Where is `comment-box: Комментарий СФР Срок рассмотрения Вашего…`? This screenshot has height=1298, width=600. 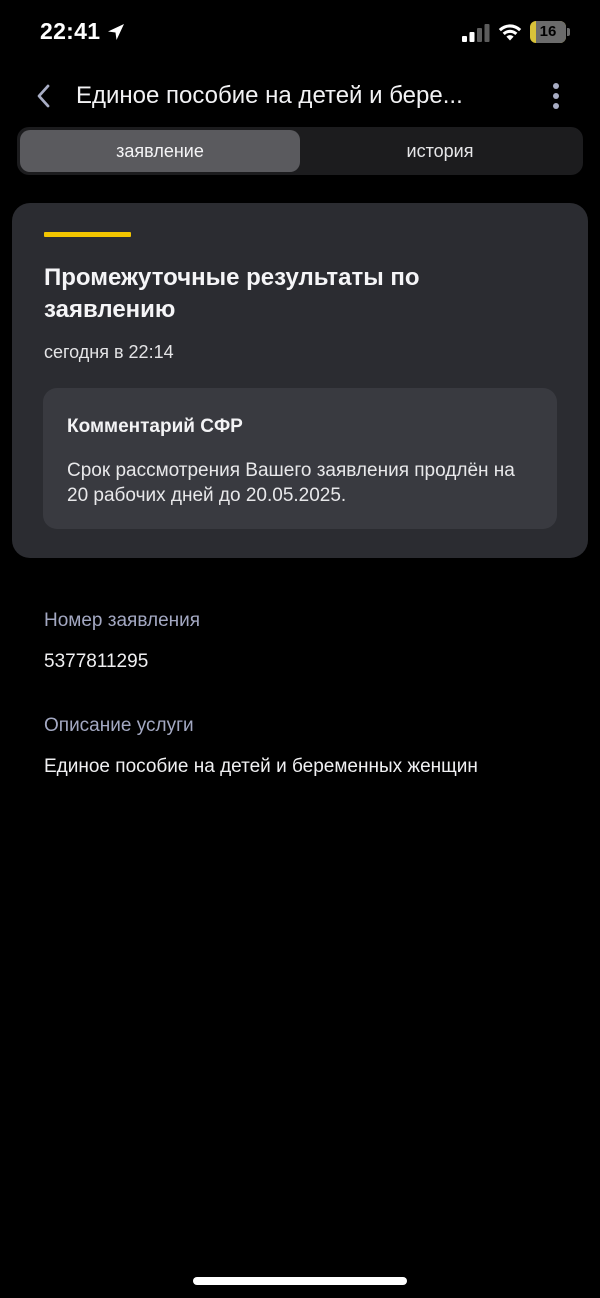
comment-box: Комментарий СФР Срок рассмотрения Вашего… is located at coordinates (300, 458).